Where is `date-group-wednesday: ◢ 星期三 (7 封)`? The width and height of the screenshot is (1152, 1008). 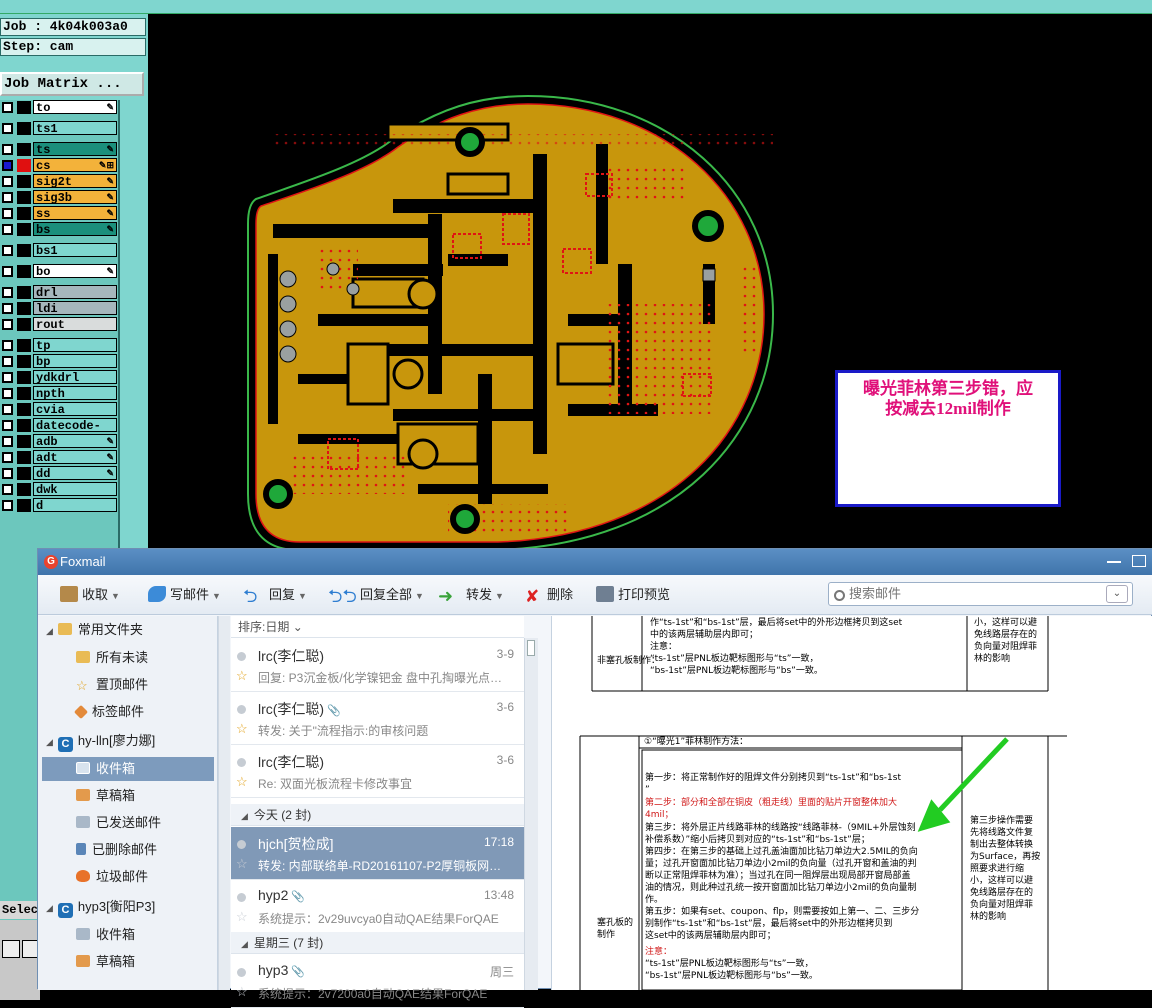
date-group-wednesday: ◢ 星期三 (7 封) is located at coordinates (377, 943).